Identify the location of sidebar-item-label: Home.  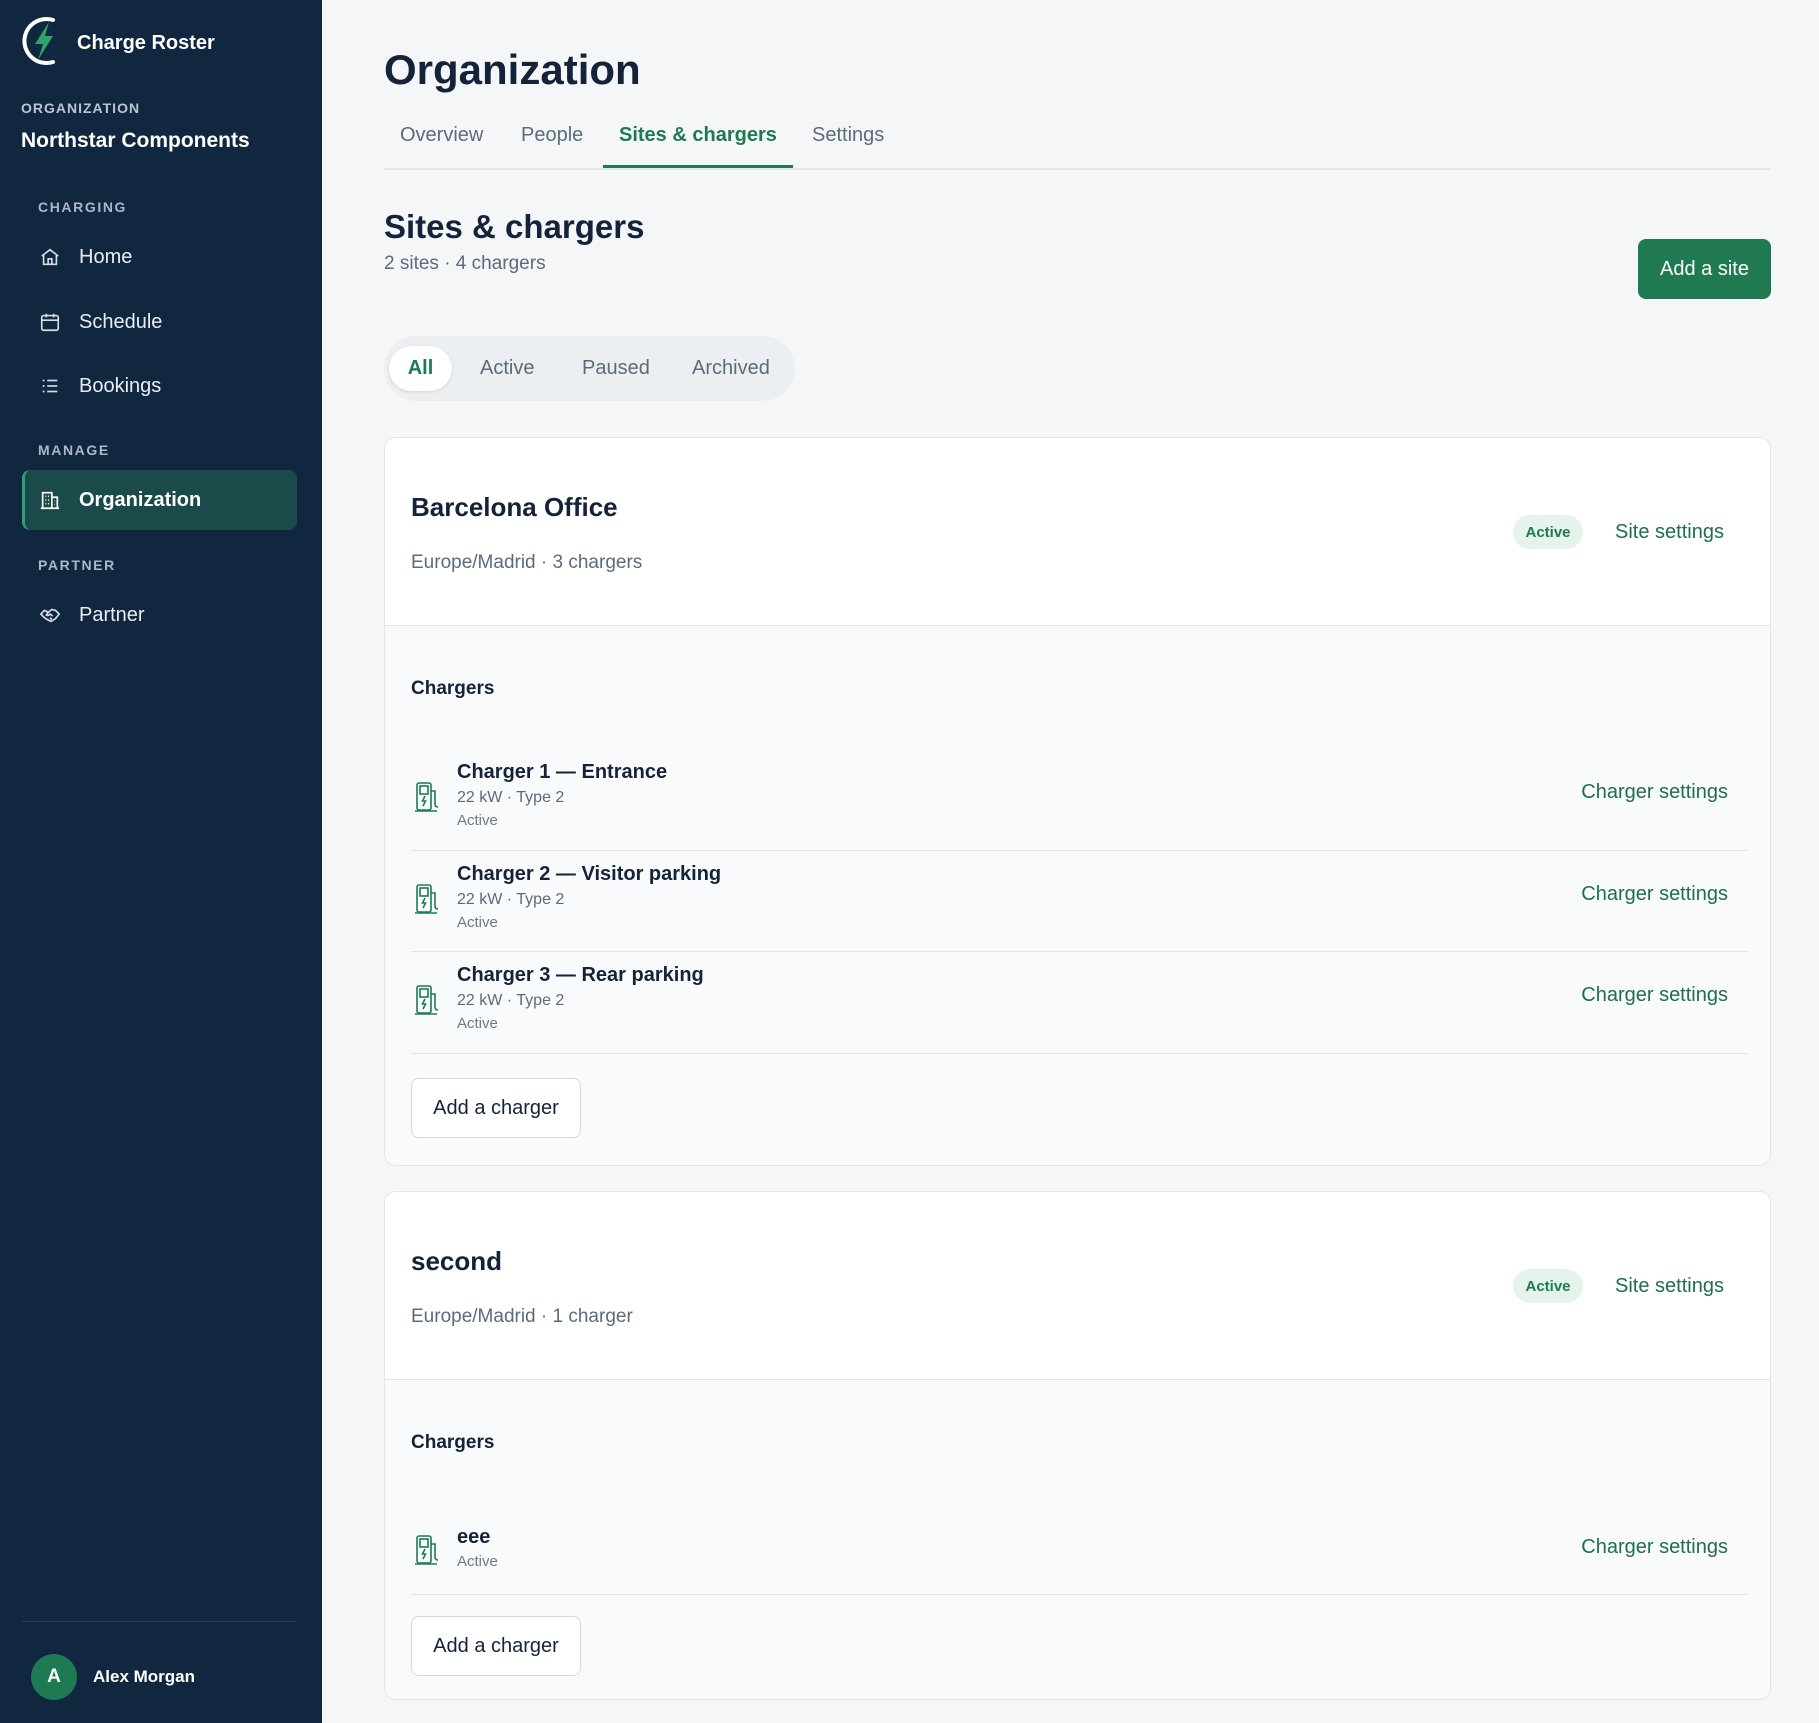
(106, 256).